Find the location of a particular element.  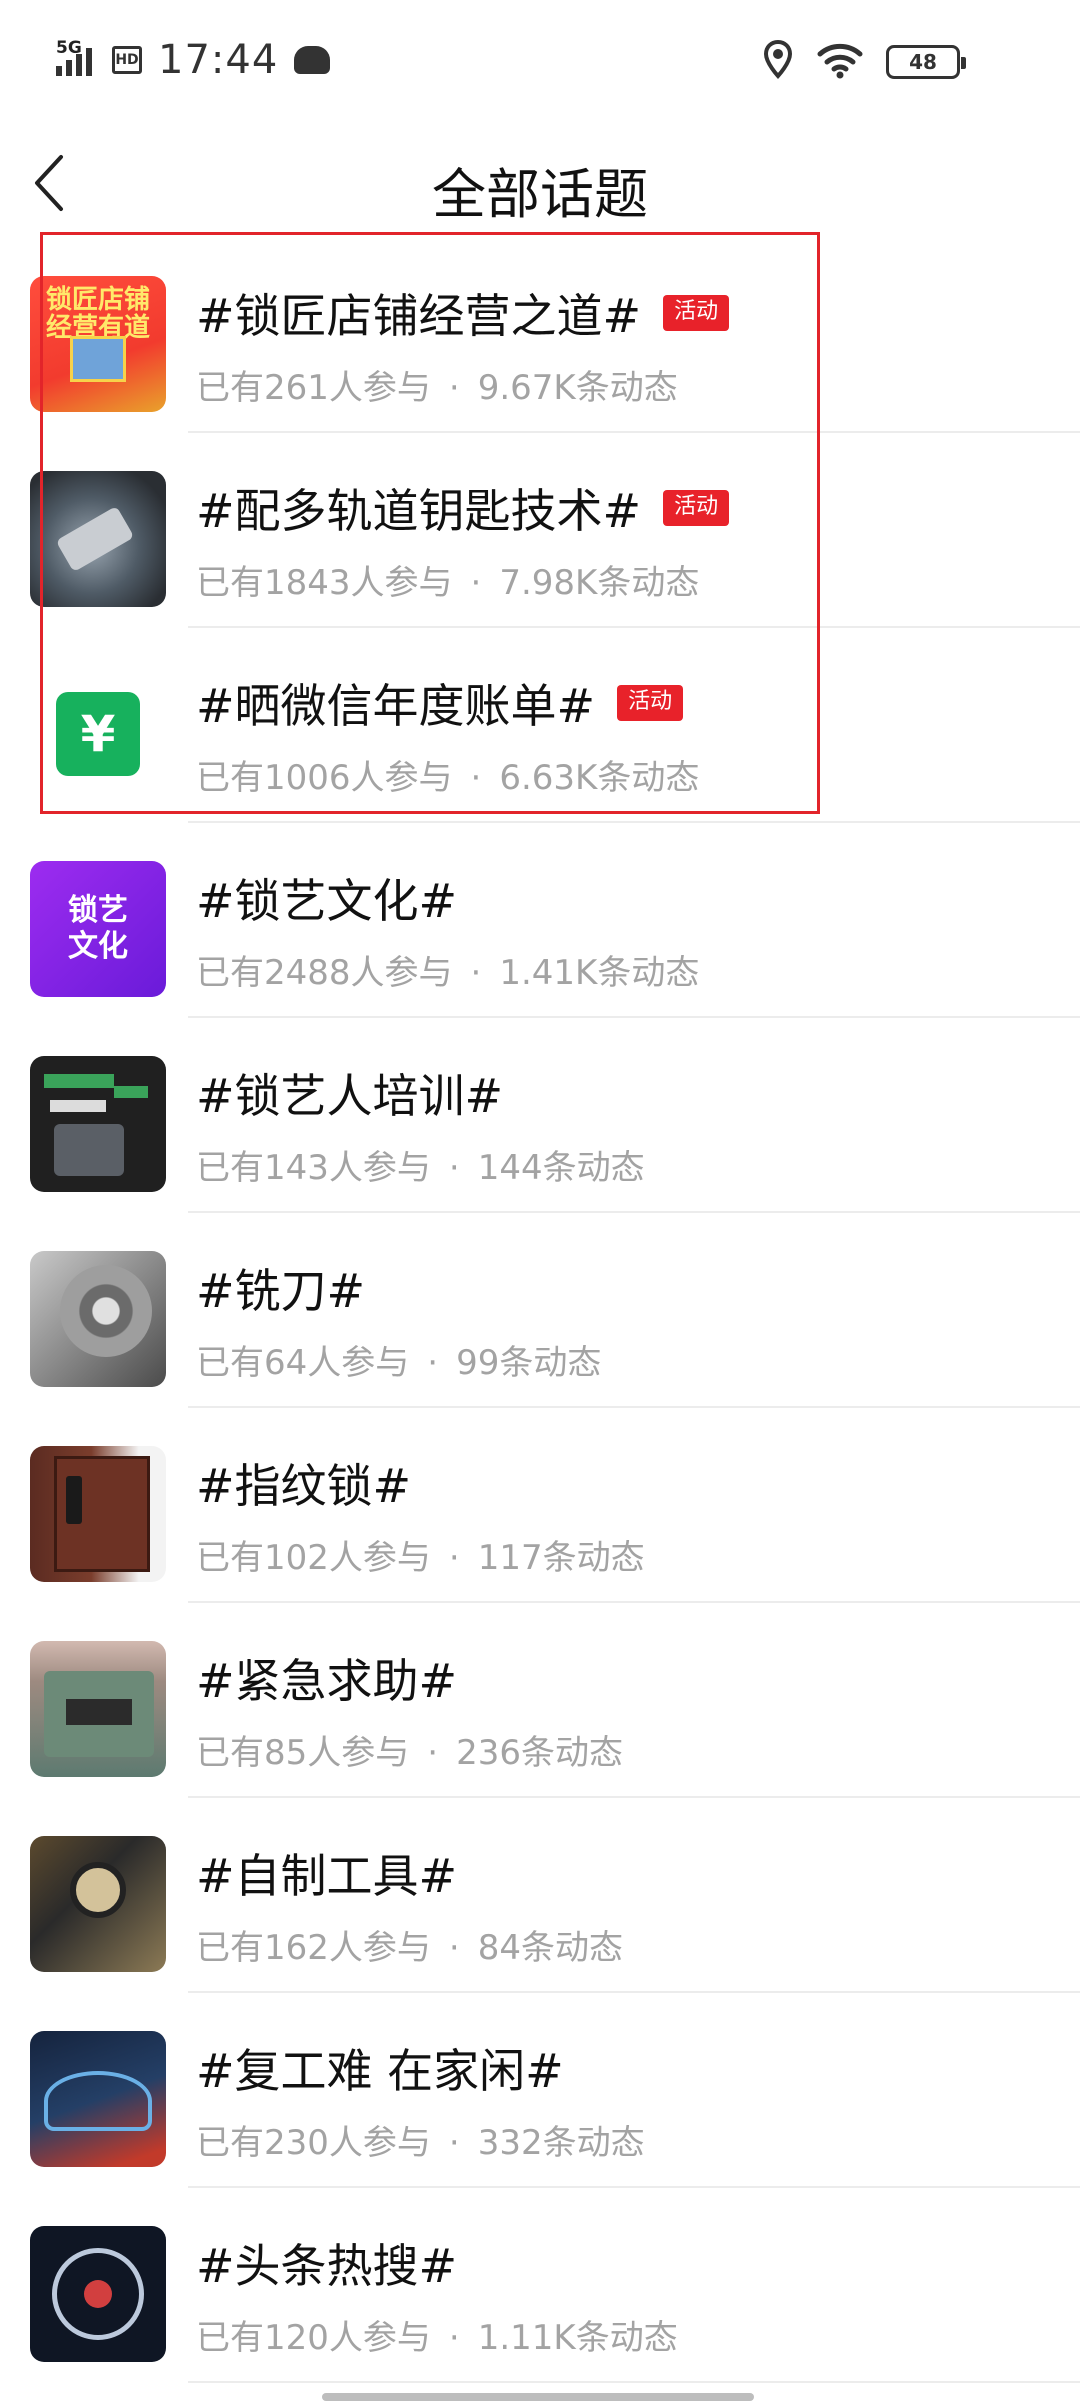

topic-title: #配多轨道钥匙技术# 活动 is located at coordinates (463, 508).